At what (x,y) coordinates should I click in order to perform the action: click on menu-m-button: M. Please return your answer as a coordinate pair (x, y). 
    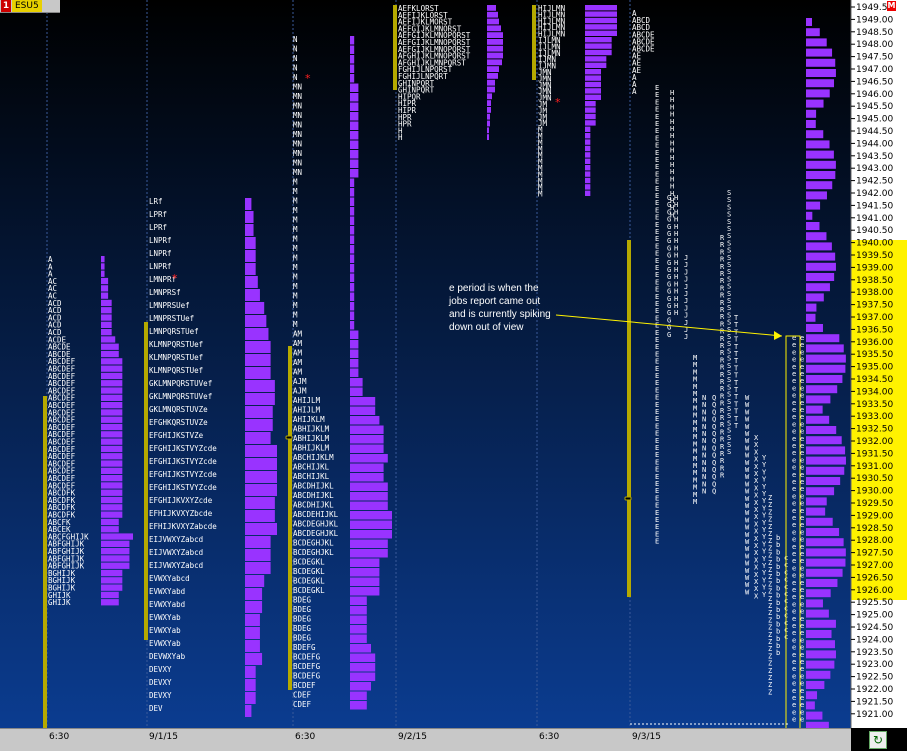
    Looking at the image, I should click on (891, 6).